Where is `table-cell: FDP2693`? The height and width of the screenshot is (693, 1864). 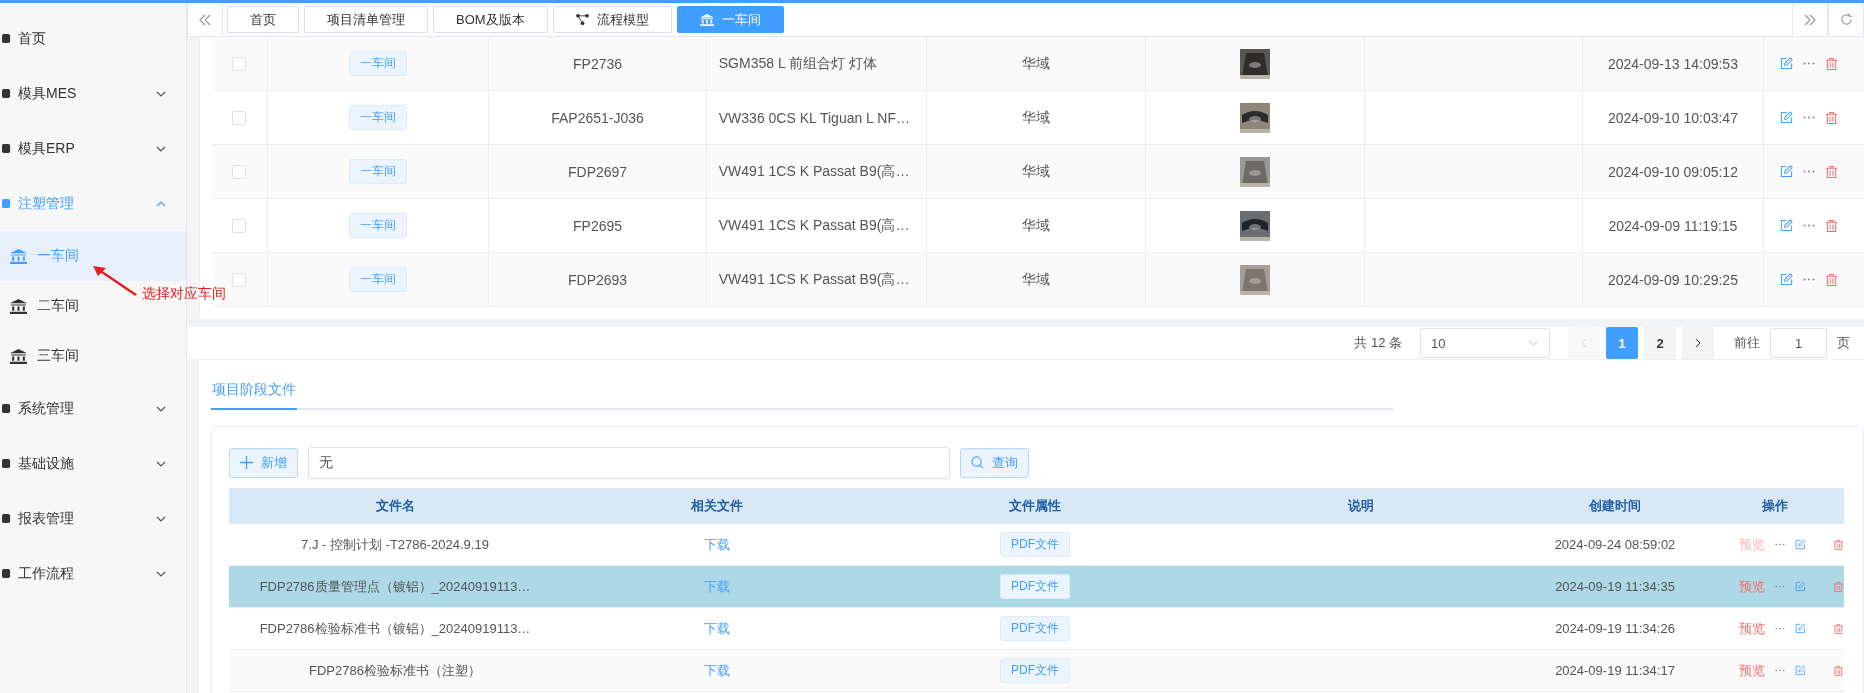
table-cell: FDP2693 is located at coordinates (597, 279).